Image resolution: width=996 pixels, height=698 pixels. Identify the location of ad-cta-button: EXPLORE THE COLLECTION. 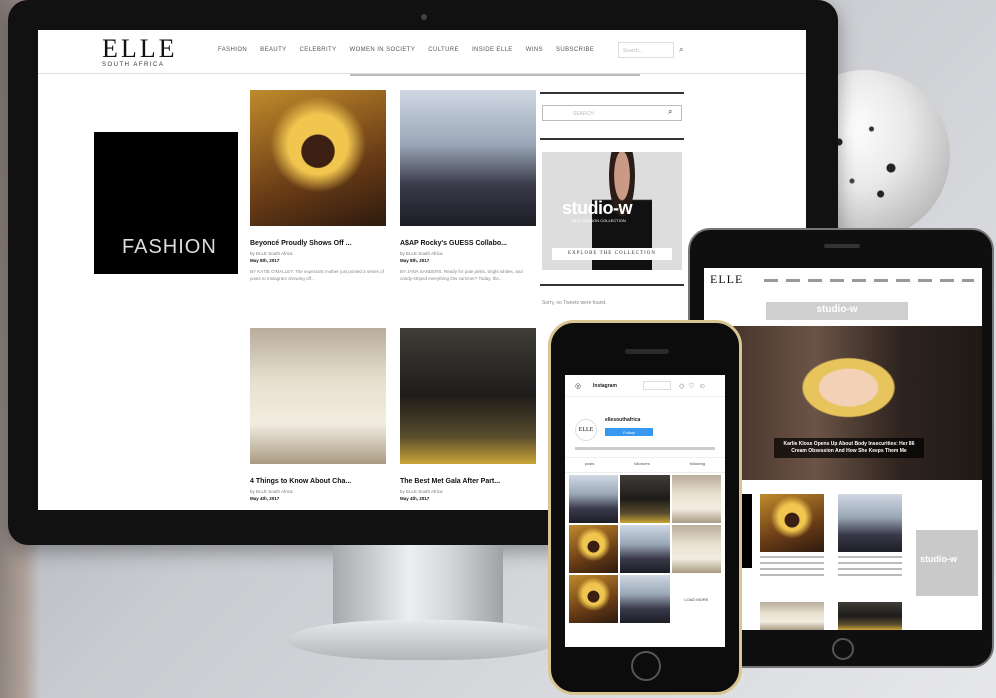
(612, 254).